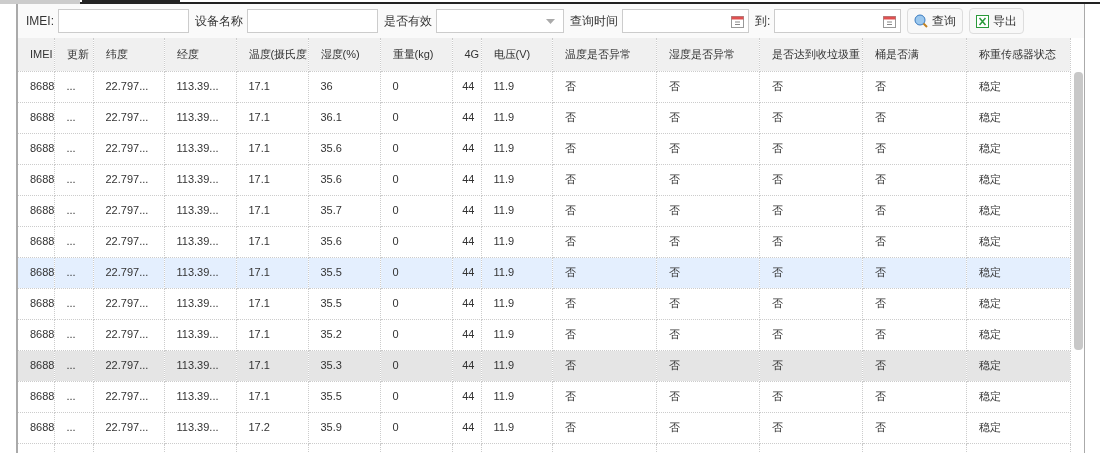 Image resolution: width=1100 pixels, height=453 pixels. I want to click on table-cell: 35.3, so click(344, 365).